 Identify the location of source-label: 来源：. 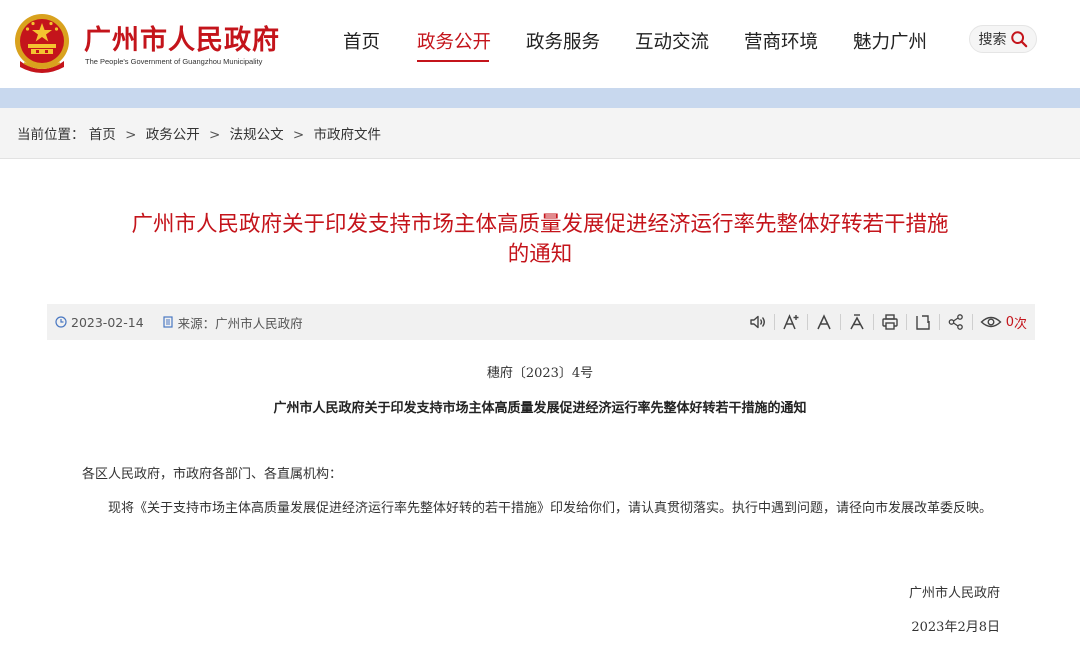
(196, 323).